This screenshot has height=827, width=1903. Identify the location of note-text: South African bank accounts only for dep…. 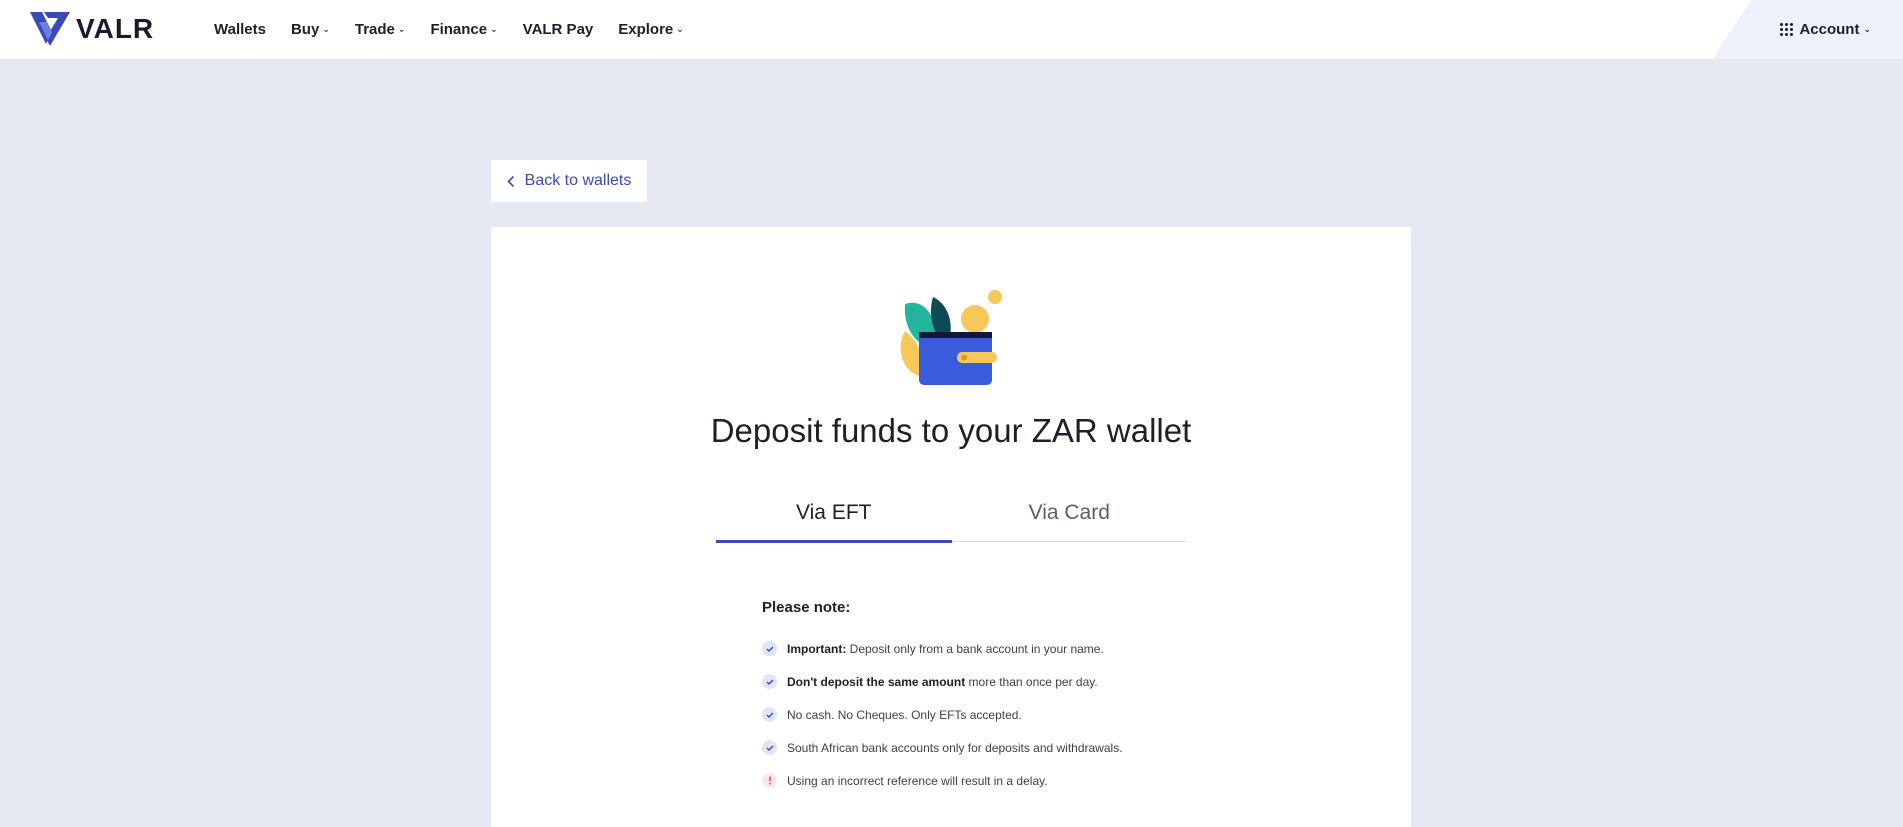
(955, 747).